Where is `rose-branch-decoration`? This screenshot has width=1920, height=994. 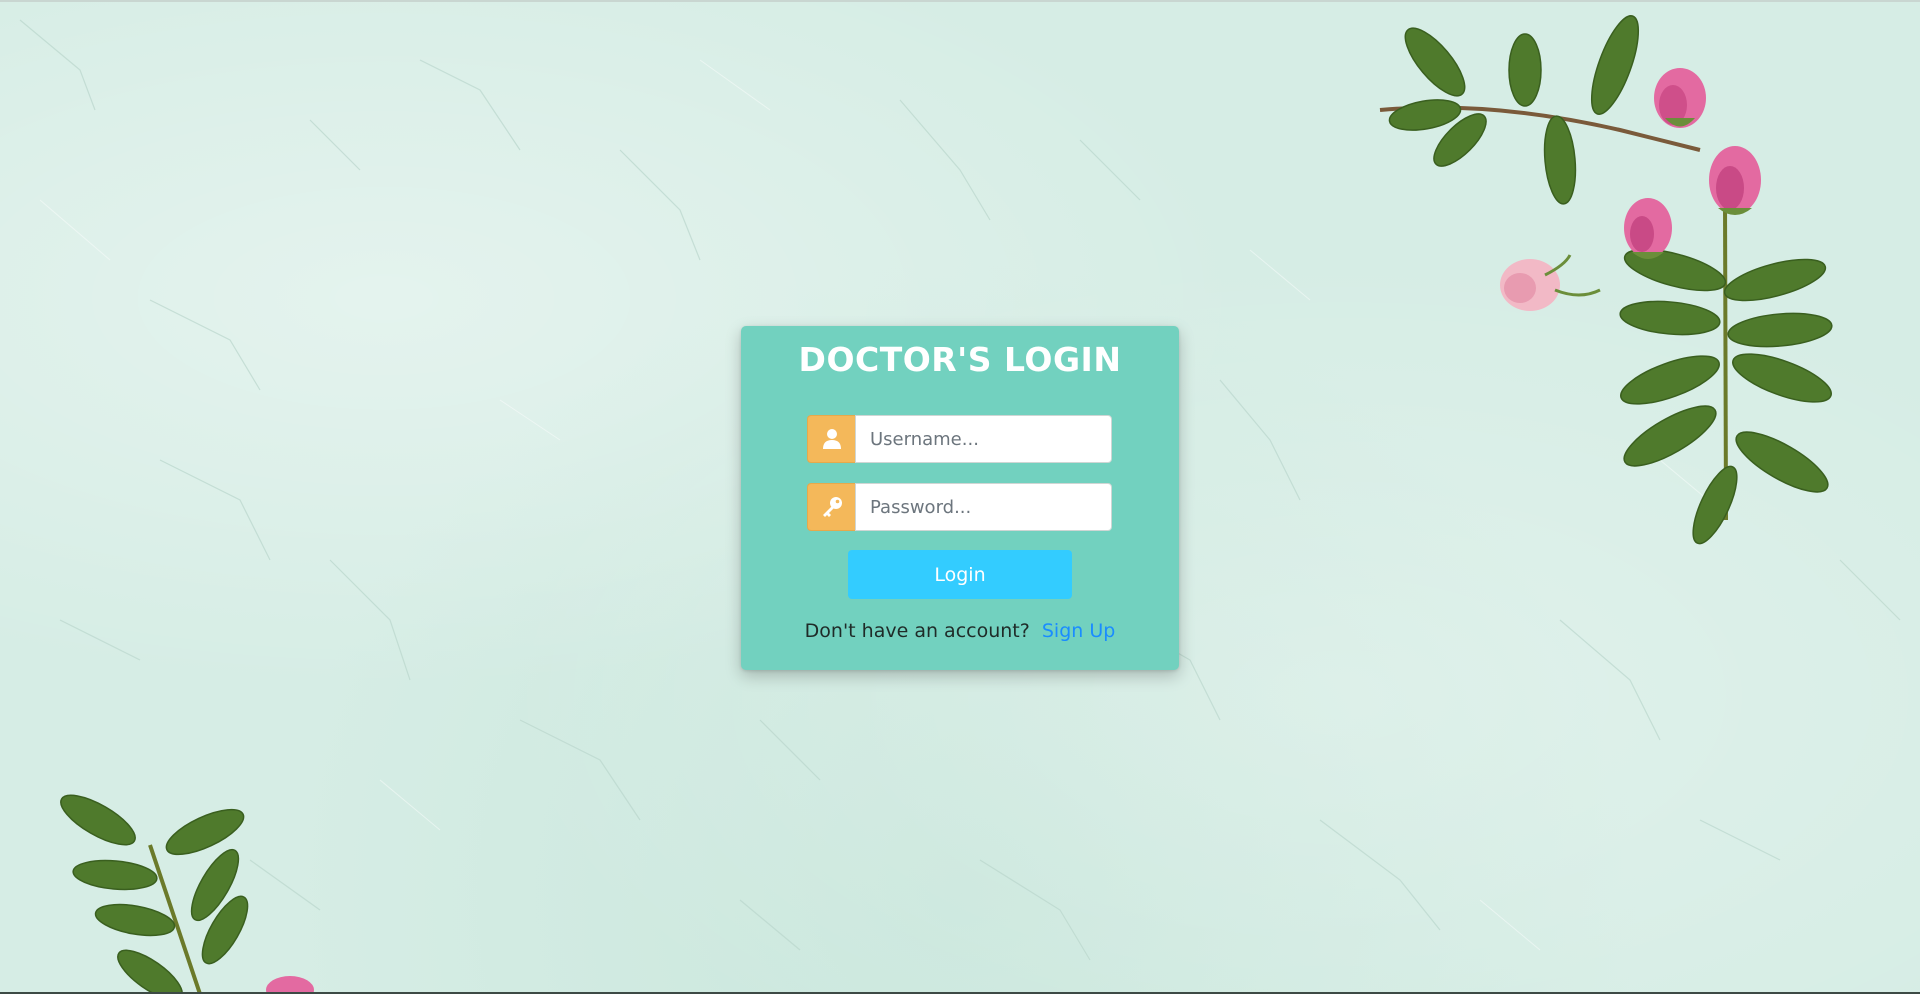
rose-branch-decoration is located at coordinates (1606, 280).